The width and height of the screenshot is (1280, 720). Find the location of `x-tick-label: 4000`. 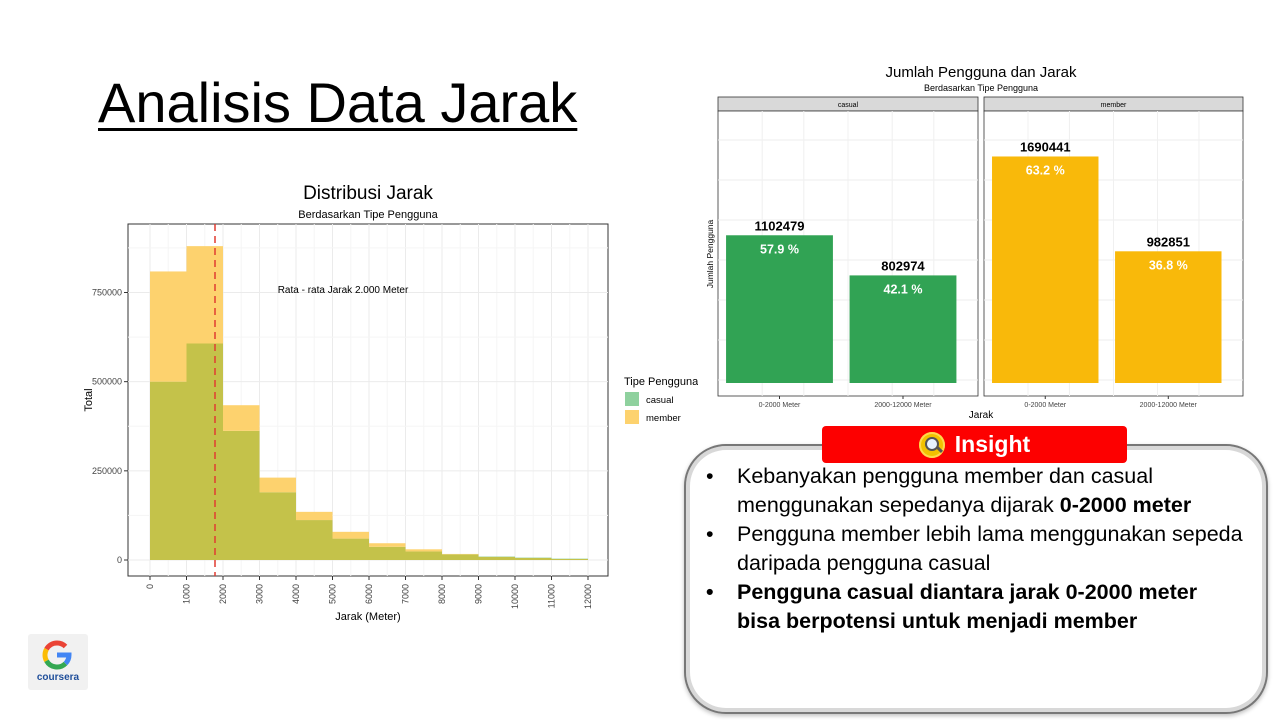

x-tick-label: 4000 is located at coordinates (296, 594).